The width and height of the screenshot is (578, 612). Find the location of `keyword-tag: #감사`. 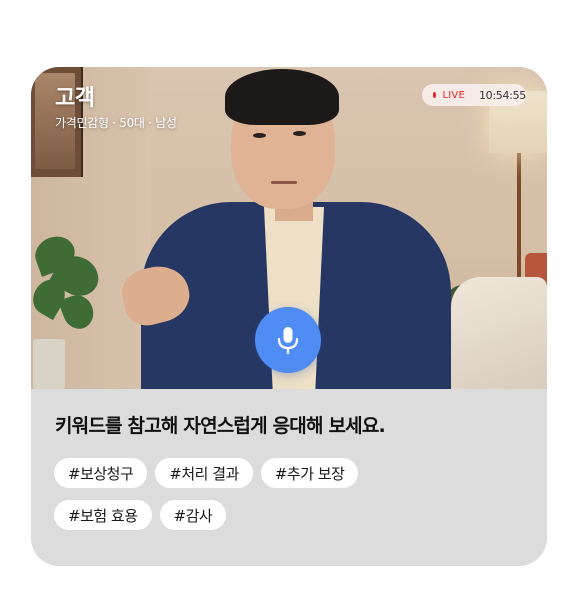

keyword-tag: #감사 is located at coordinates (193, 515).